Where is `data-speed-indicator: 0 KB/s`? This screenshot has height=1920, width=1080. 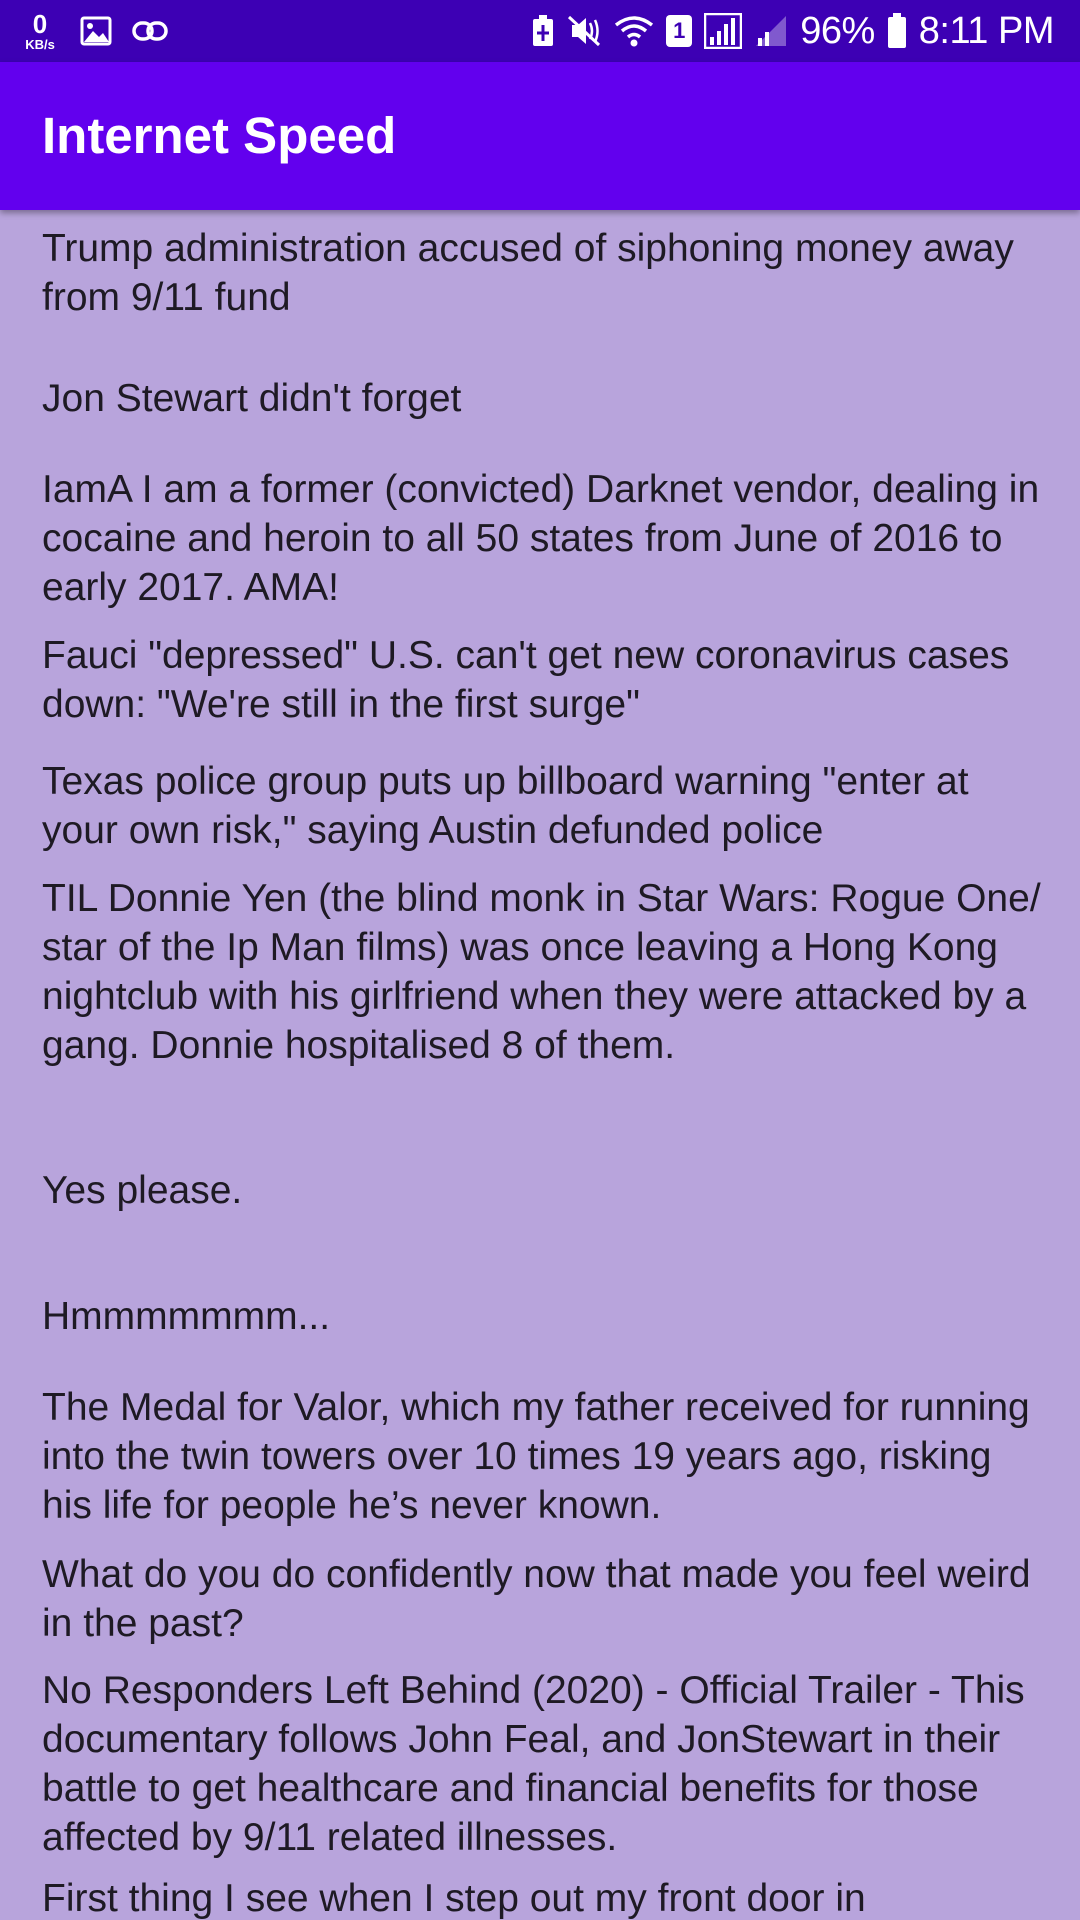 data-speed-indicator: 0 KB/s is located at coordinates (40, 31).